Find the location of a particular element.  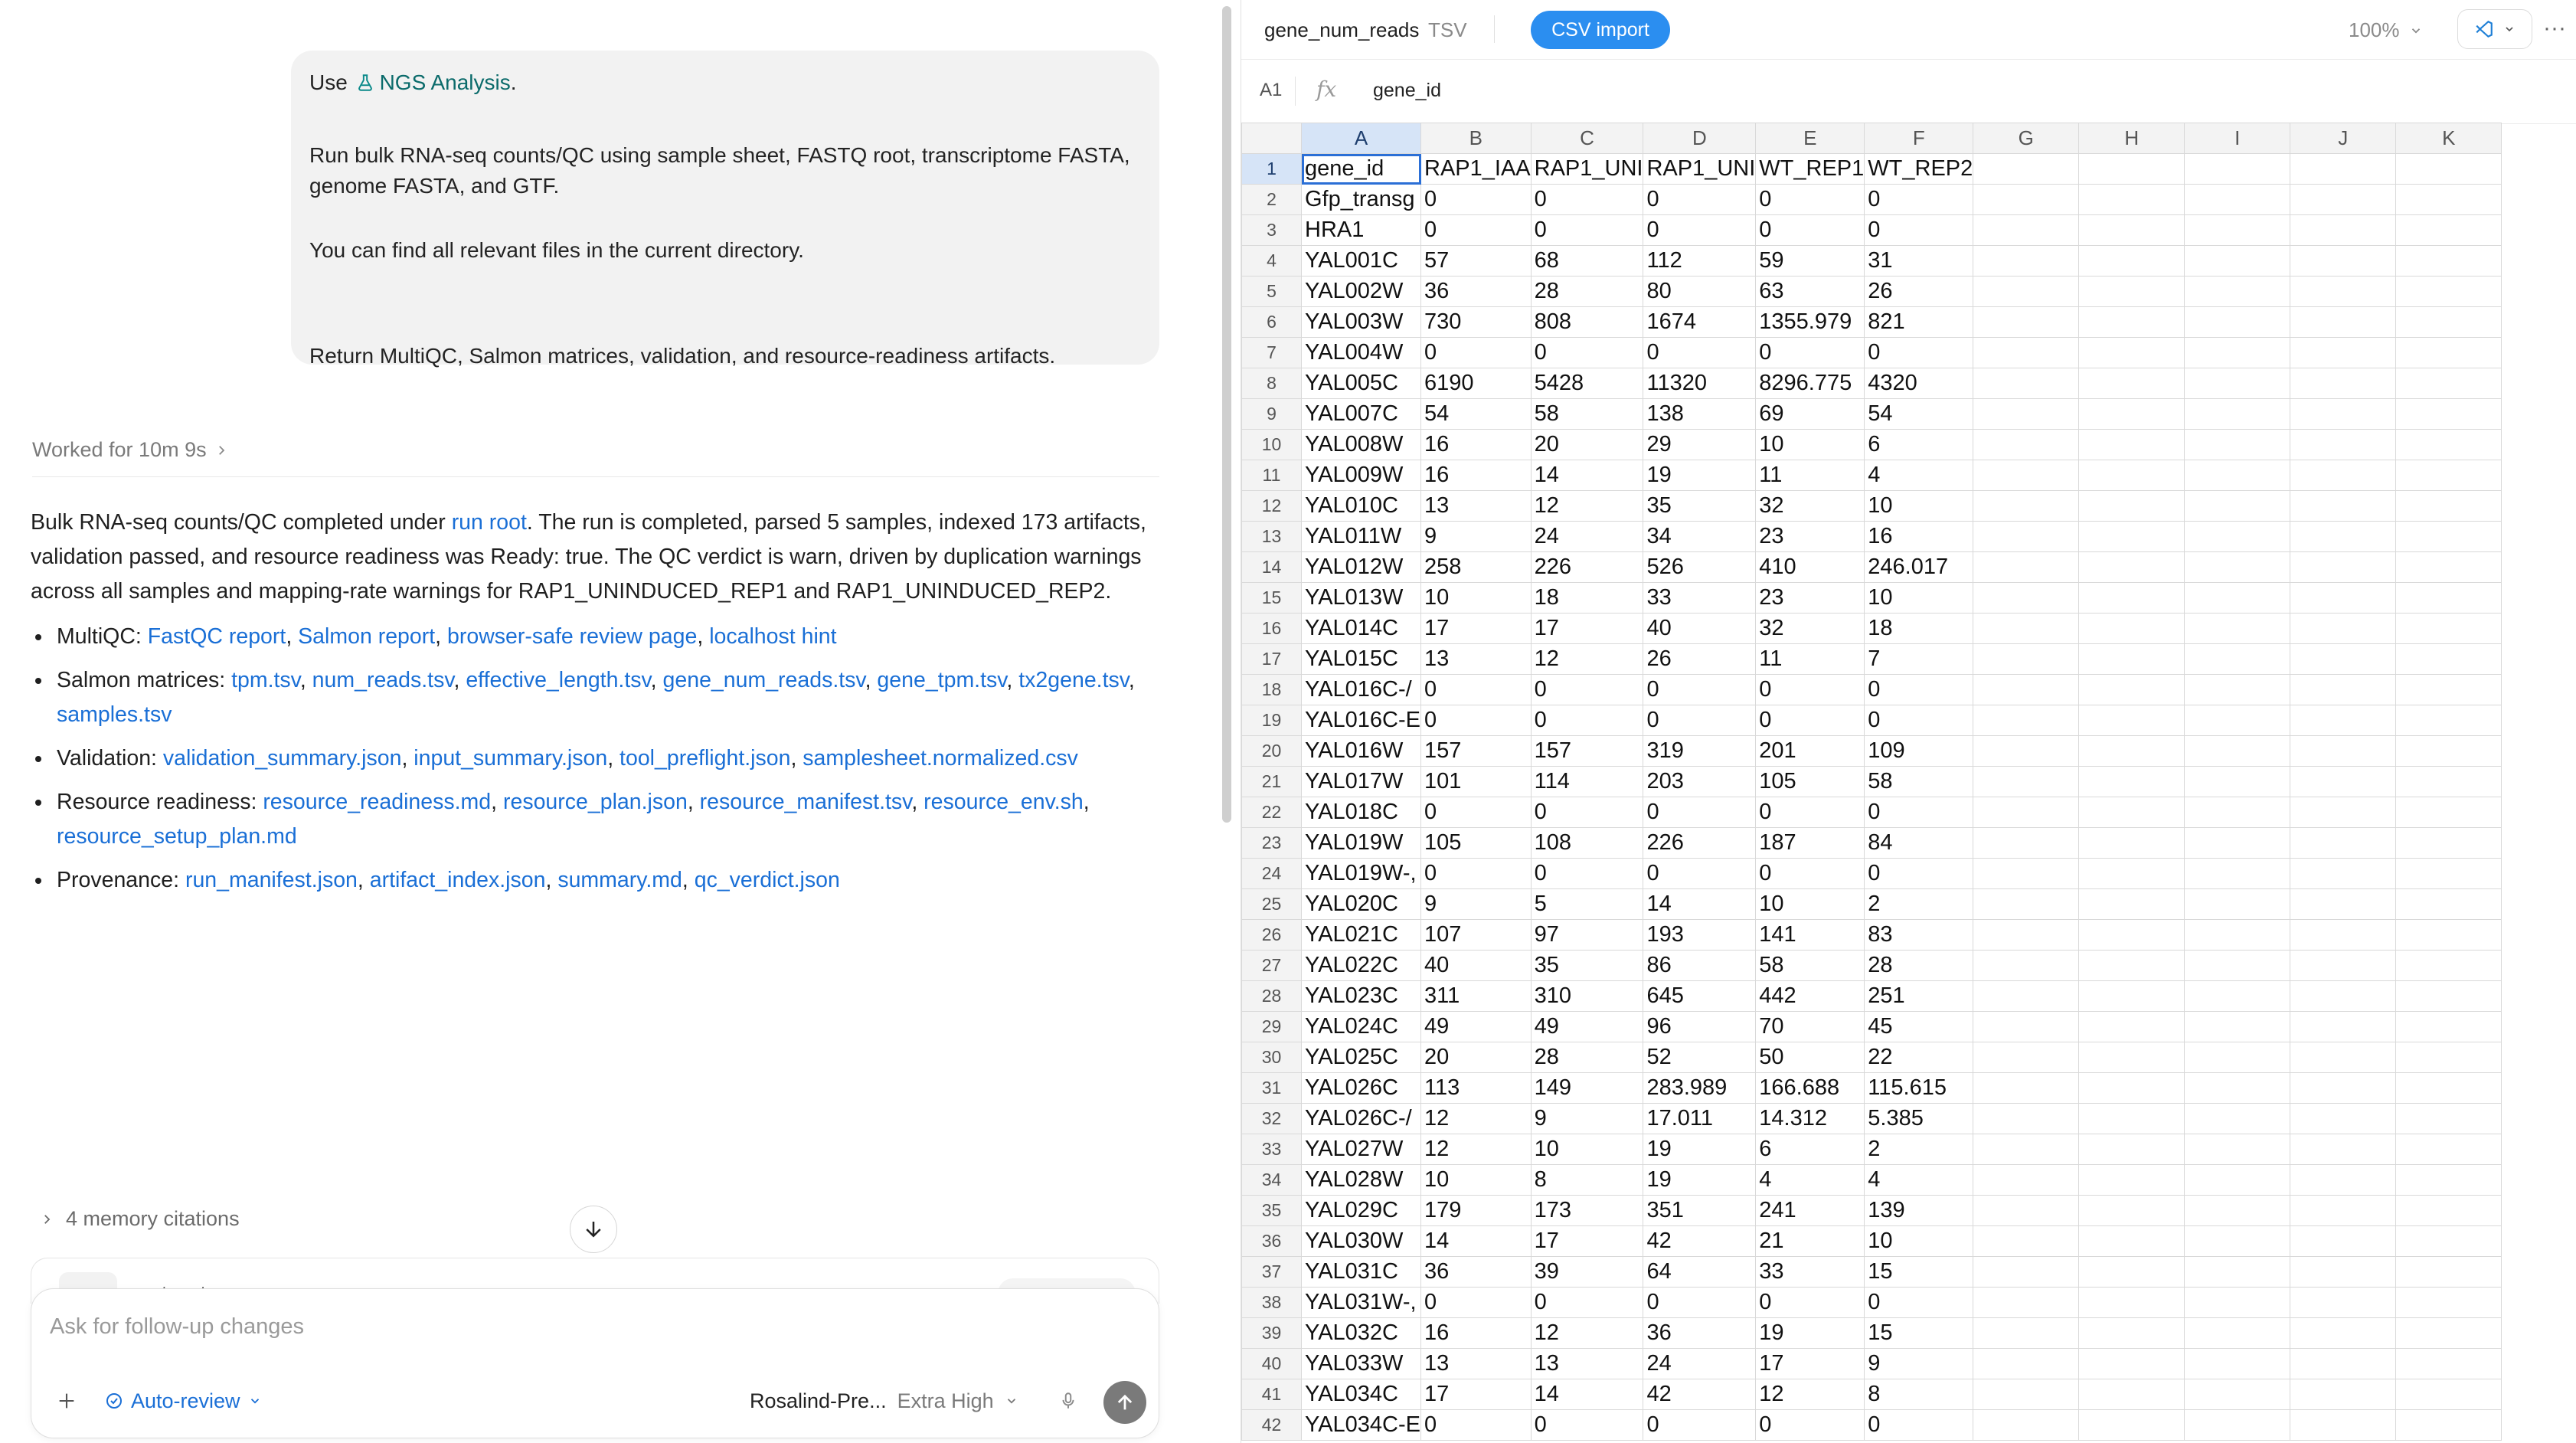

cell: 34 is located at coordinates (1700, 536).